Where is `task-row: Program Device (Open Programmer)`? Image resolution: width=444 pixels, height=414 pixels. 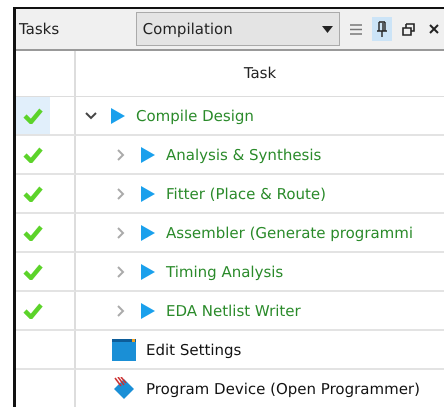
task-row: Program Device (Open Programmer) is located at coordinates (260, 388).